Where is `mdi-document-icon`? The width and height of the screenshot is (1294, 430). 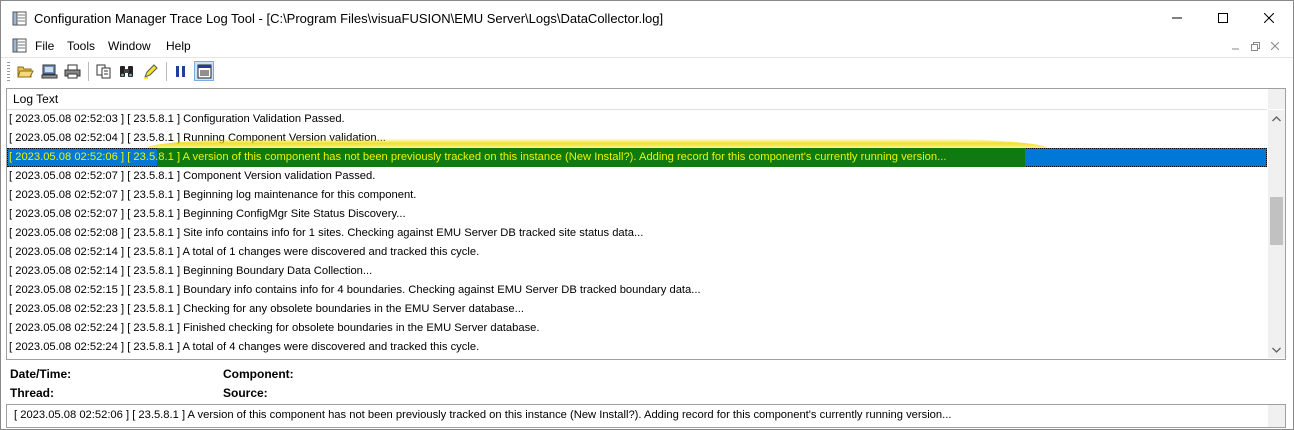
mdi-document-icon is located at coordinates (19, 45).